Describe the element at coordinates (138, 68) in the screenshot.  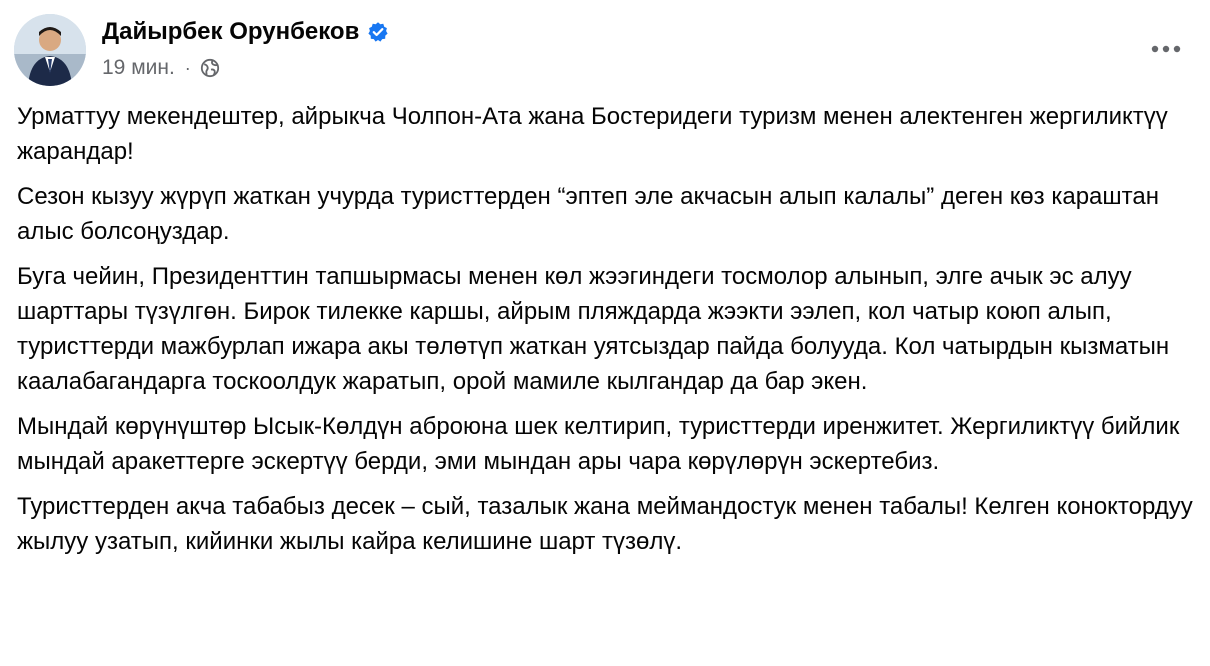
I see `post-timestamp: 19 мин.` at that location.